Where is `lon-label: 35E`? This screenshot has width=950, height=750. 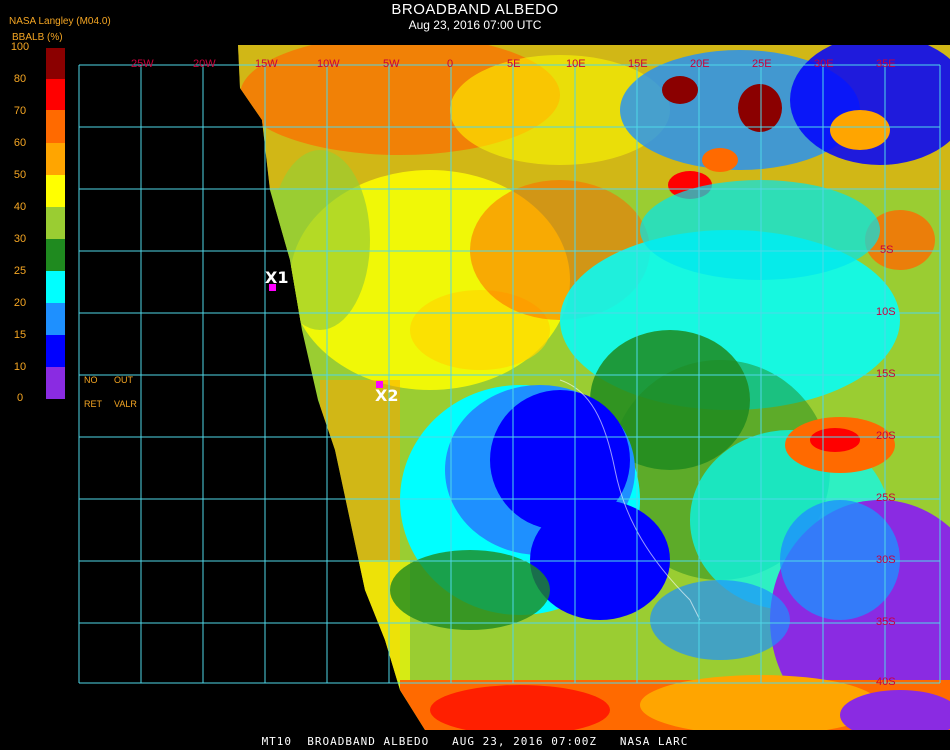
lon-label: 35E is located at coordinates (886, 64).